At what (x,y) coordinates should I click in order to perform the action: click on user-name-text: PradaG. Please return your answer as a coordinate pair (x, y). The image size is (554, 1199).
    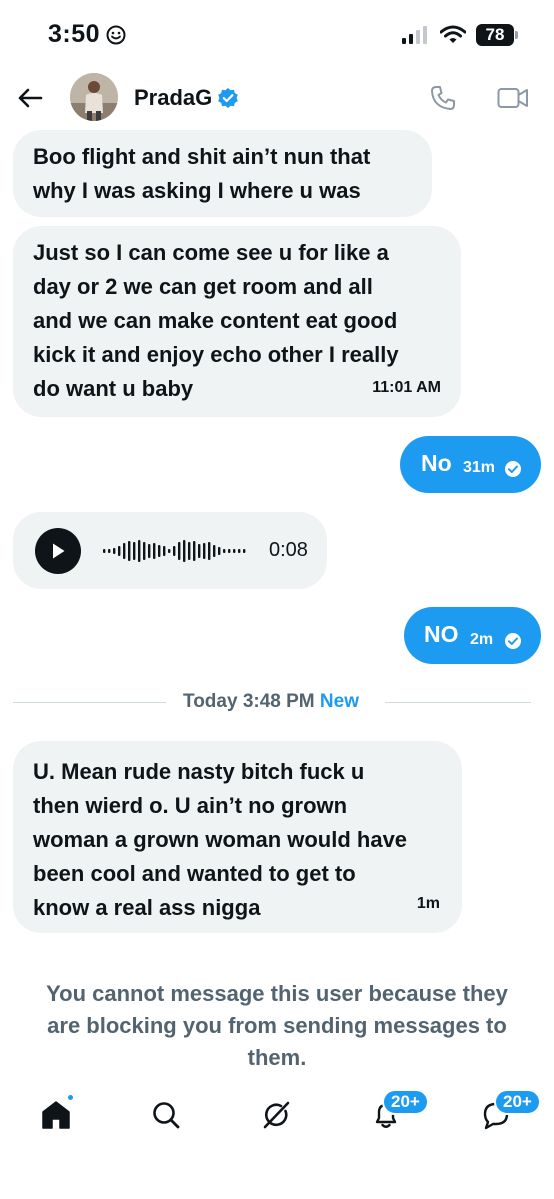
    Looking at the image, I should click on (173, 97).